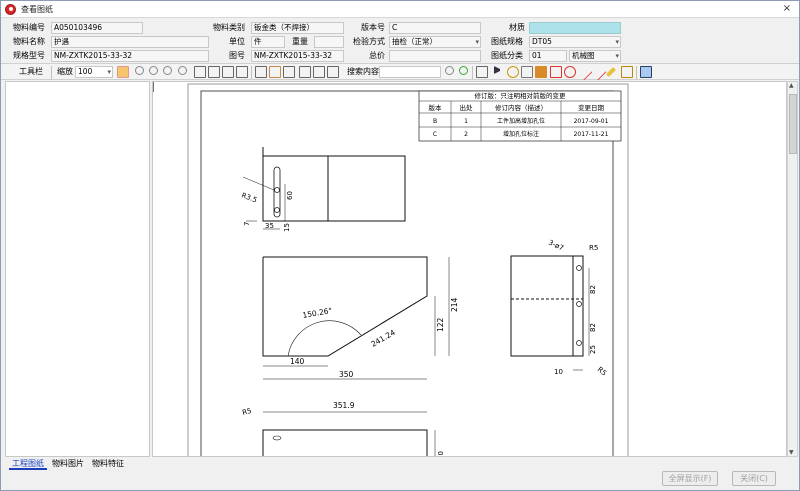 This screenshot has height=491, width=800. I want to click on drawing-spec-label: 图纸规格, so click(507, 41).